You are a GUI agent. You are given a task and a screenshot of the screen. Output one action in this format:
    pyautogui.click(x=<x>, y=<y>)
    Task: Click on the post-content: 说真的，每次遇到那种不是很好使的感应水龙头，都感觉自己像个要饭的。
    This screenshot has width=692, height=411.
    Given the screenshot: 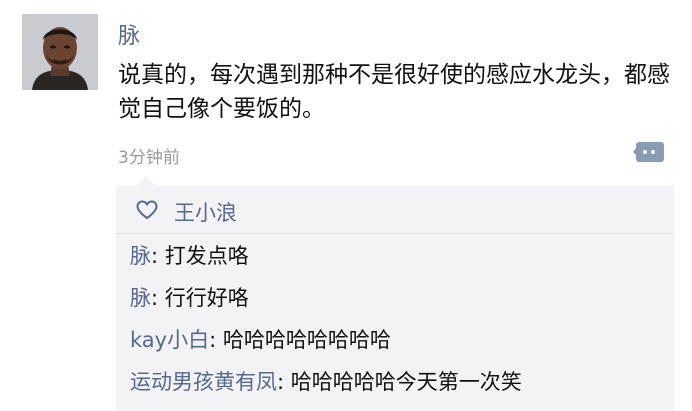 What is the action you would take?
    pyautogui.click(x=394, y=92)
    